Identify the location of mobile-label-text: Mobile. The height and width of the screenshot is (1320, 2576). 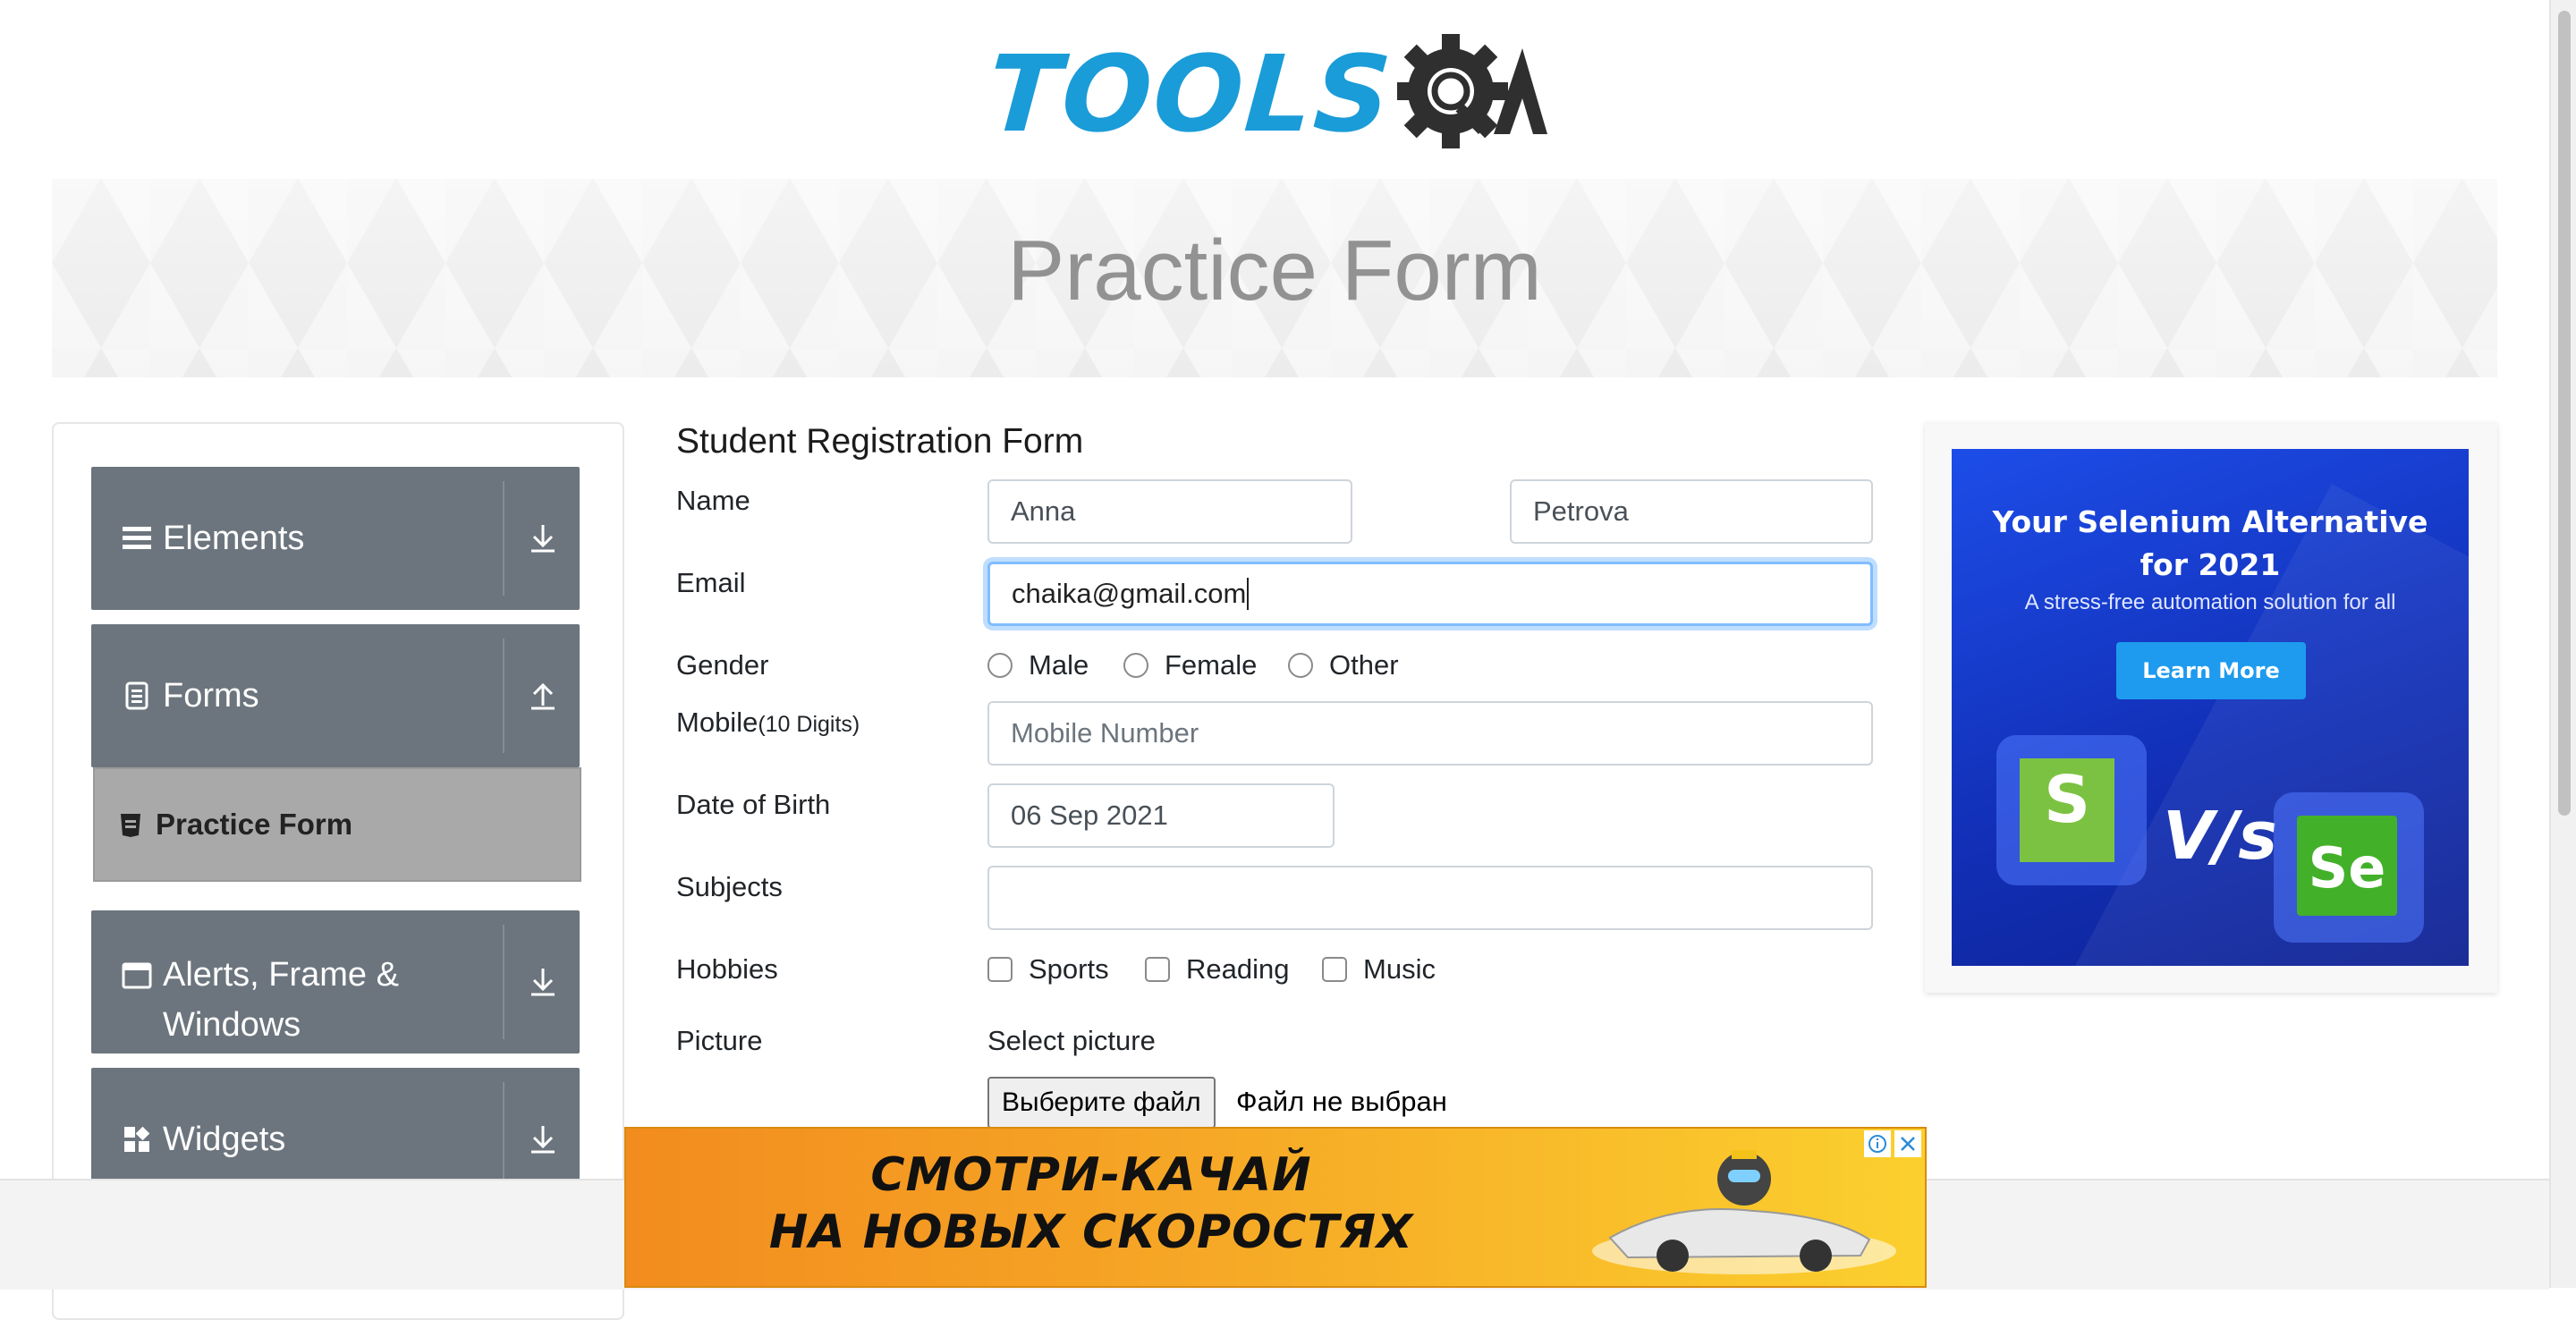
(717, 722).